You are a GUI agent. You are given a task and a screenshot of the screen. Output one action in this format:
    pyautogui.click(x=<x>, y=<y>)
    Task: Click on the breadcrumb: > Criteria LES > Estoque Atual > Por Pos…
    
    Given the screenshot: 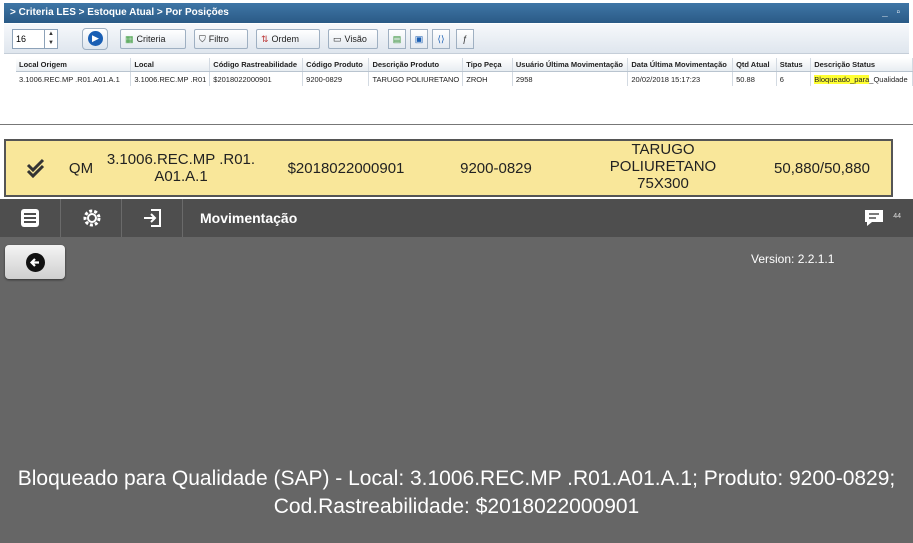 What is the action you would take?
    pyautogui.click(x=119, y=12)
    